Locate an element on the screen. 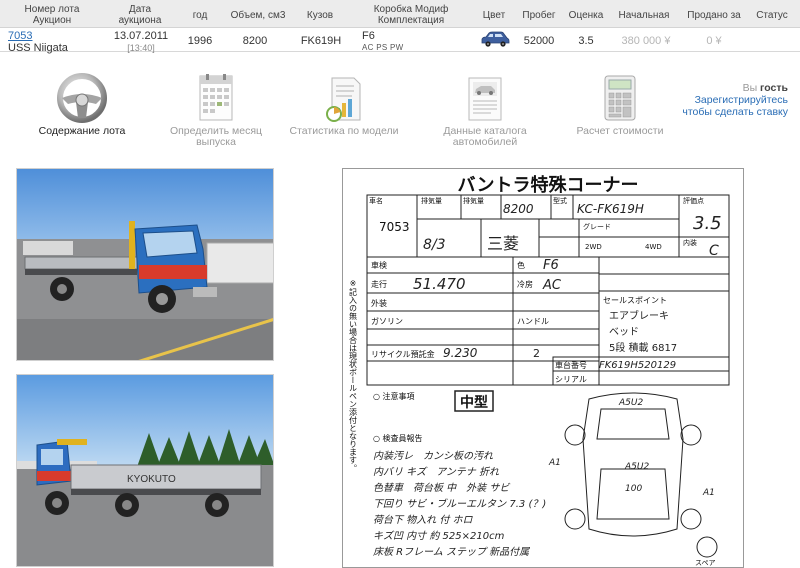 This screenshot has width=800, height=568. sheet-label-color: 色 is located at coordinates (521, 265).